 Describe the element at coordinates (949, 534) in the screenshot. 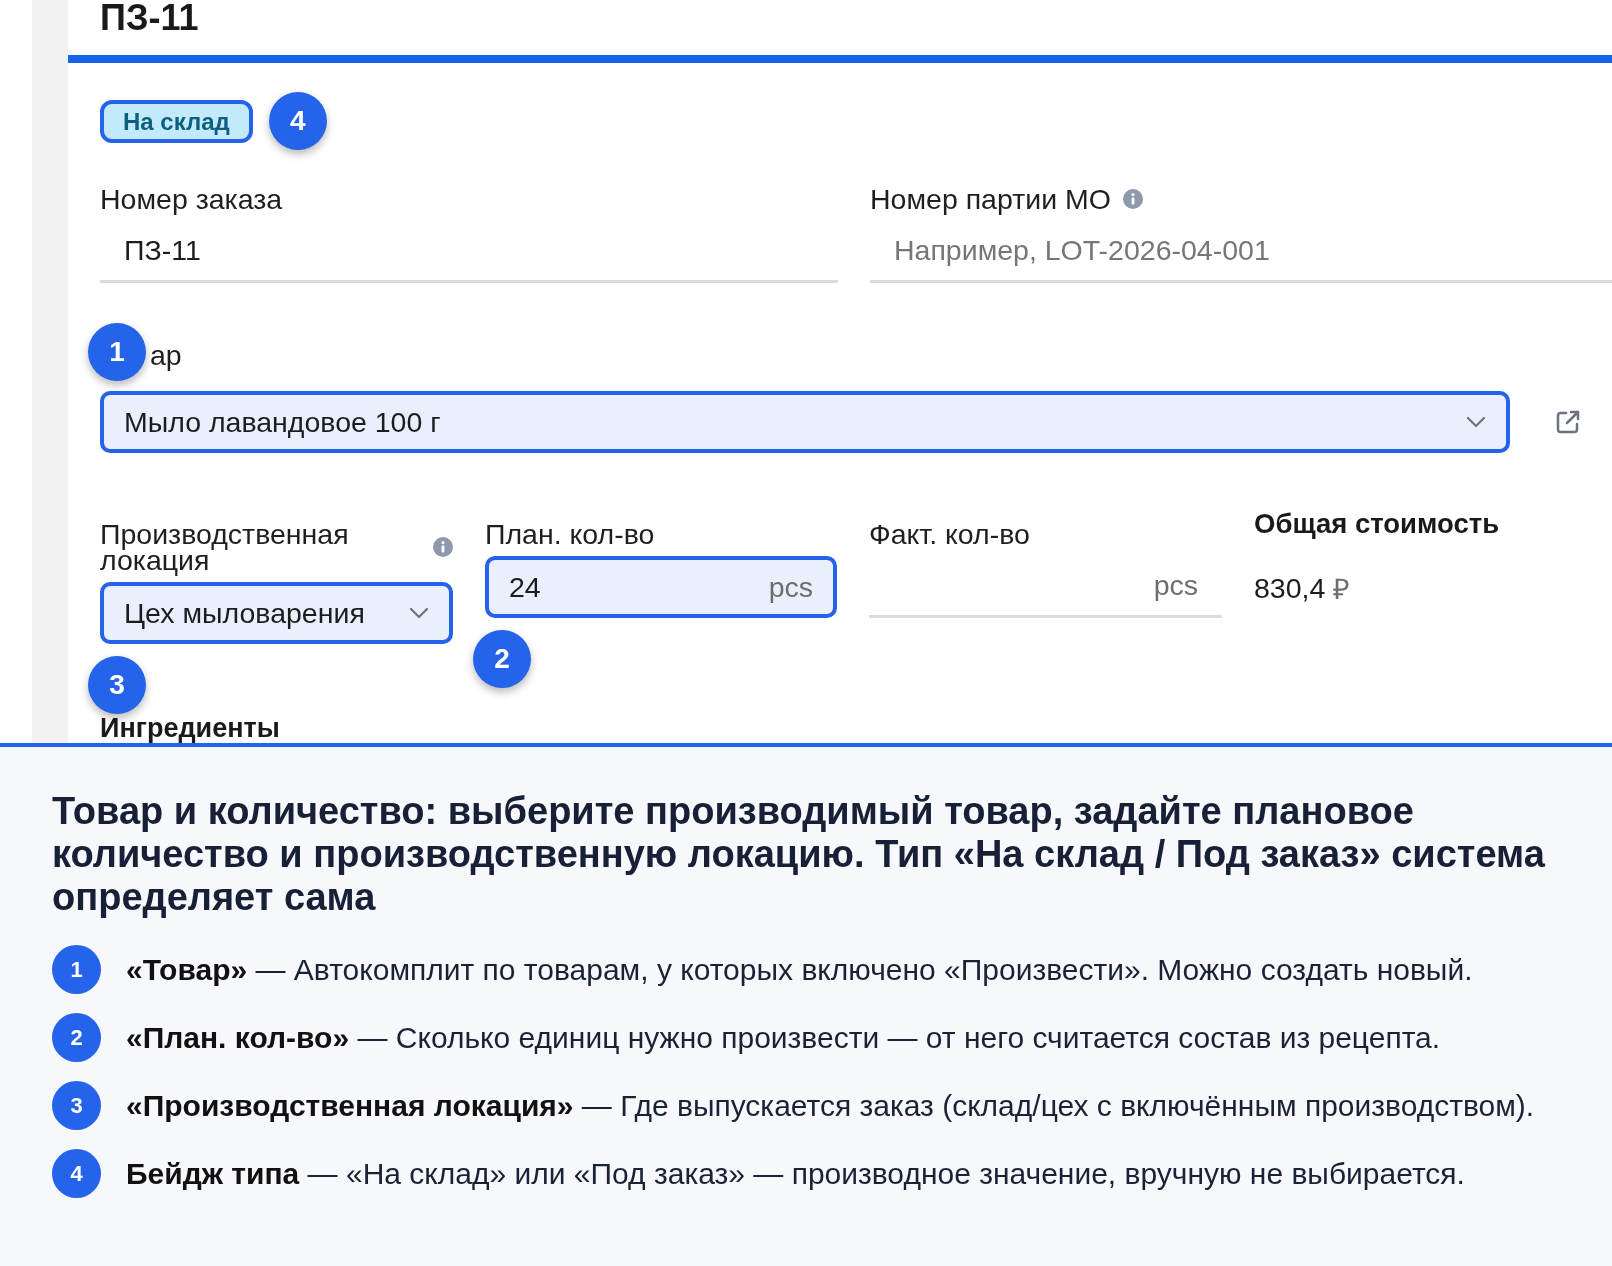

I see `field-label: Факт. кол-во` at that location.